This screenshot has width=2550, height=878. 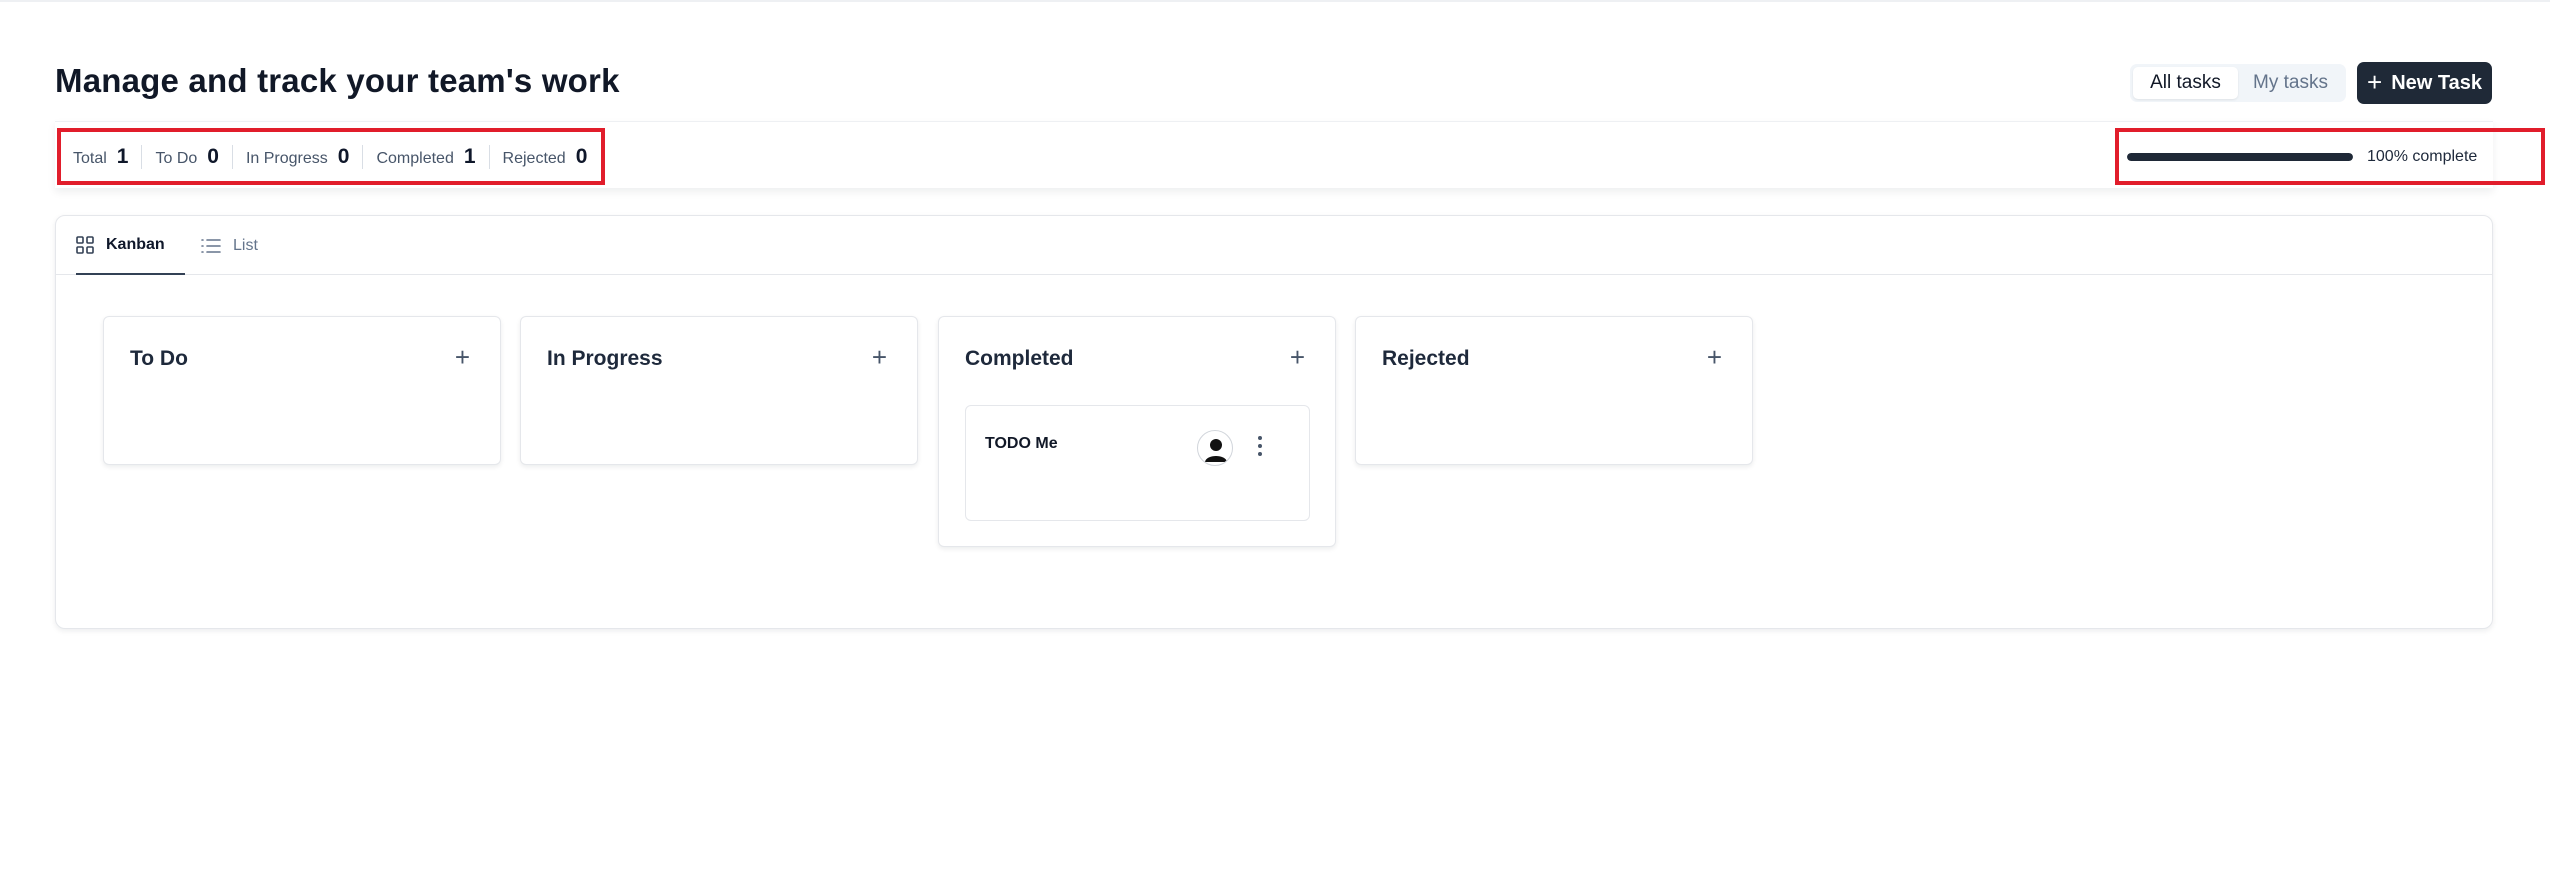 I want to click on task-card-title: TODO Me, so click(x=1021, y=443).